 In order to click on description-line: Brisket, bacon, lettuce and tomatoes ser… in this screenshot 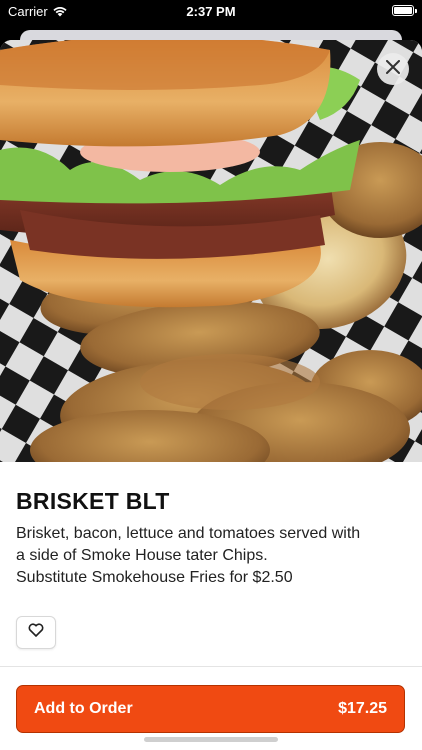, I will do `click(188, 533)`.